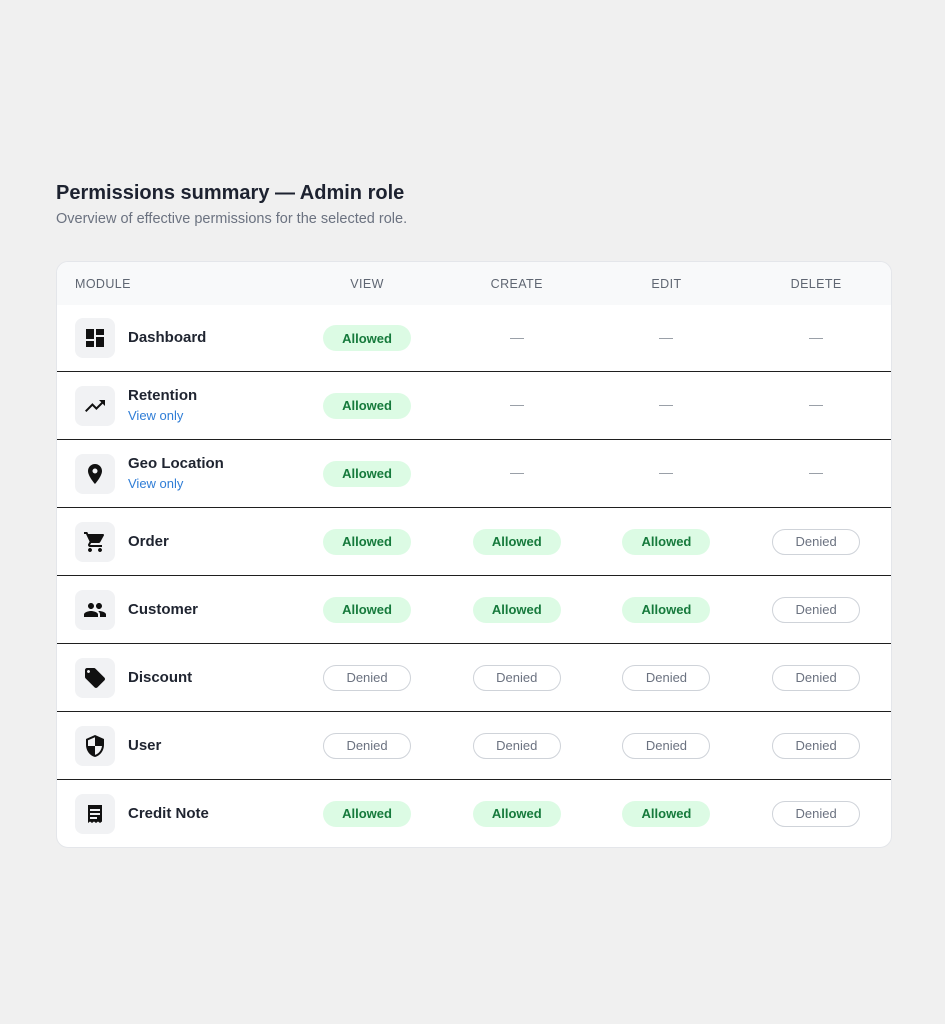 Image resolution: width=945 pixels, height=1024 pixels. I want to click on table-row-credit-note: Credit Note Allowed Allowed Allowed Denied, so click(474, 813).